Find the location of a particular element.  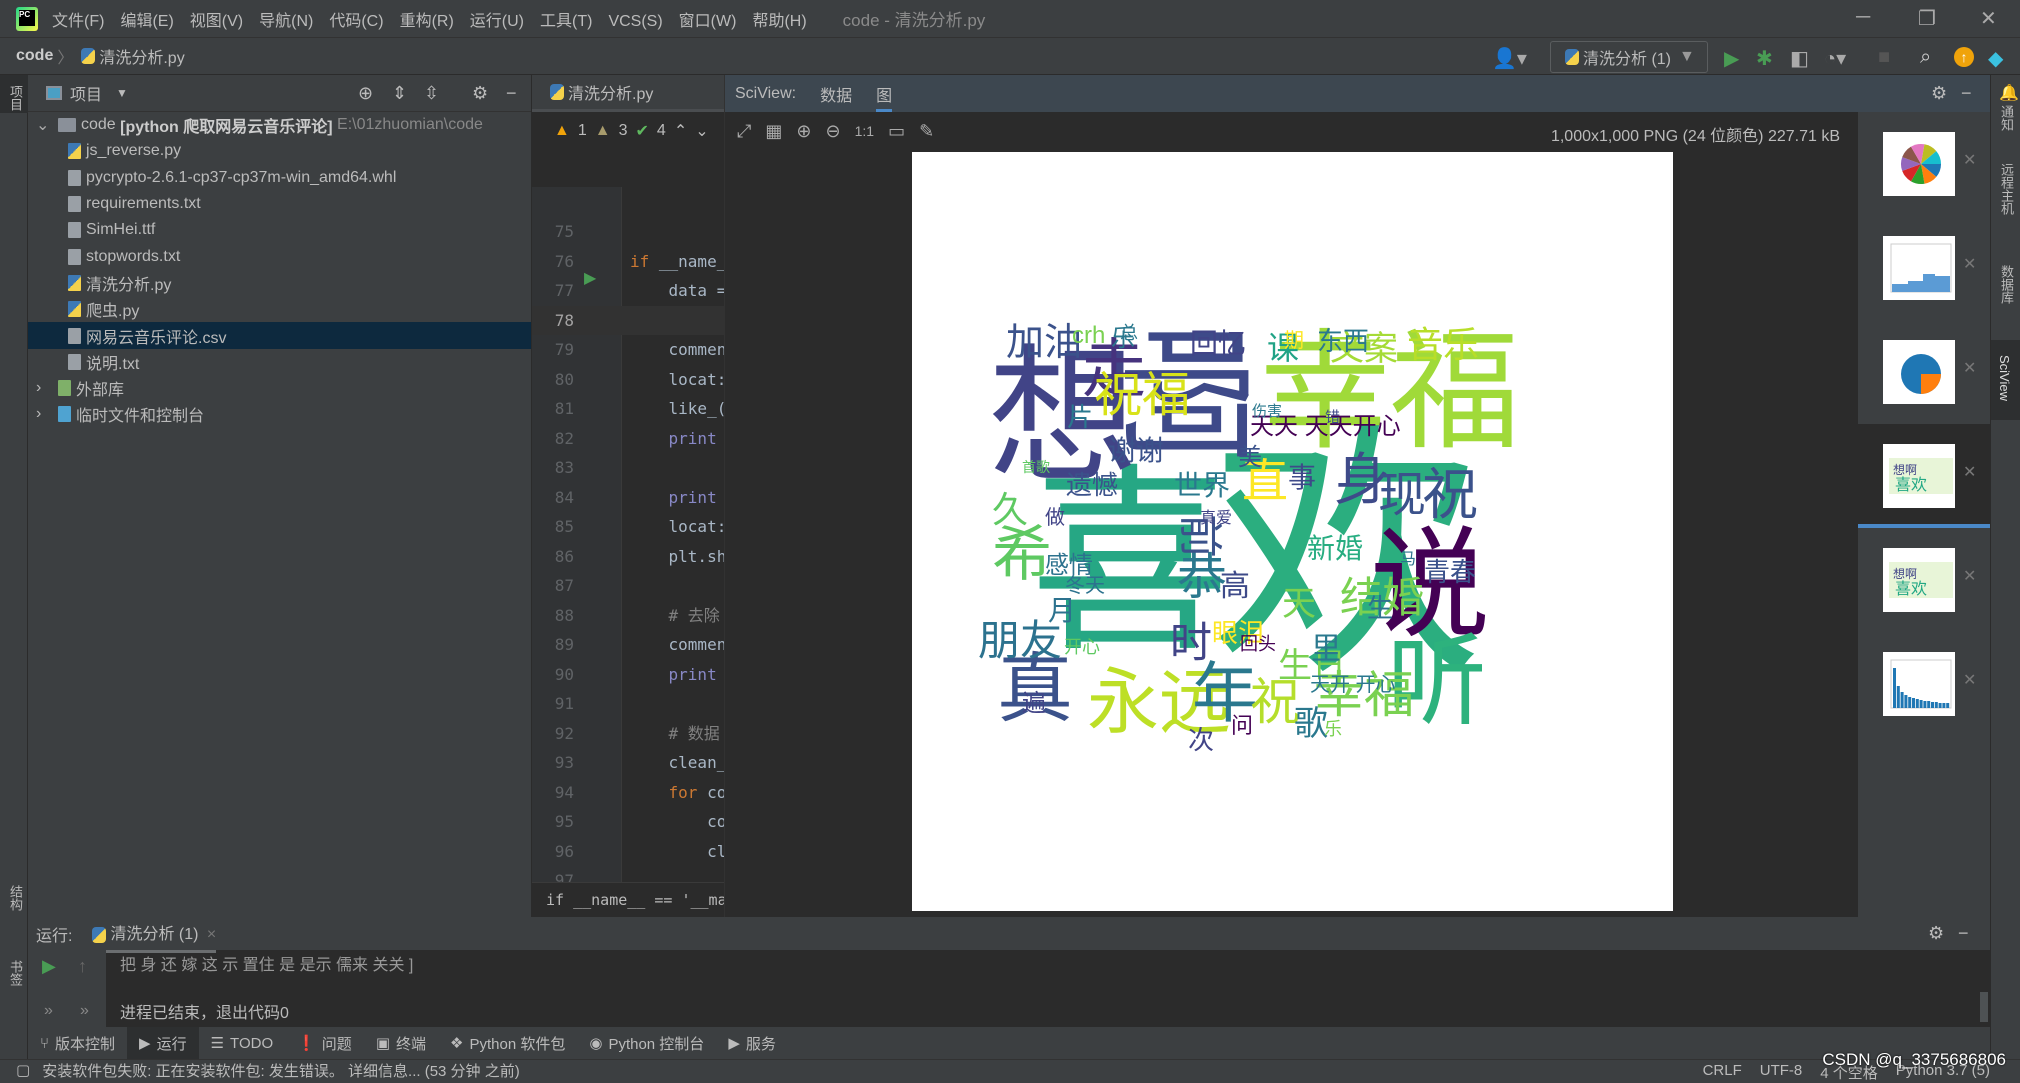

bottom-tab: ▶ 服务 is located at coordinates (752, 1043).